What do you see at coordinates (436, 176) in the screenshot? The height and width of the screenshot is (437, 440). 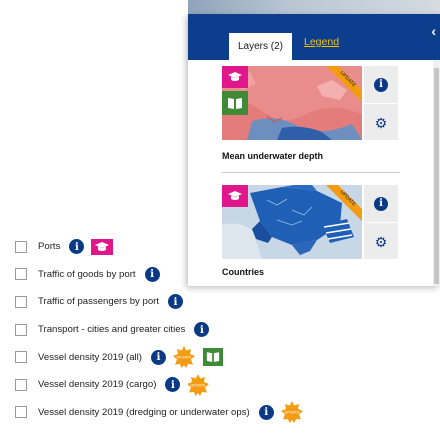 I see `scrollbar-thumb` at bounding box center [436, 176].